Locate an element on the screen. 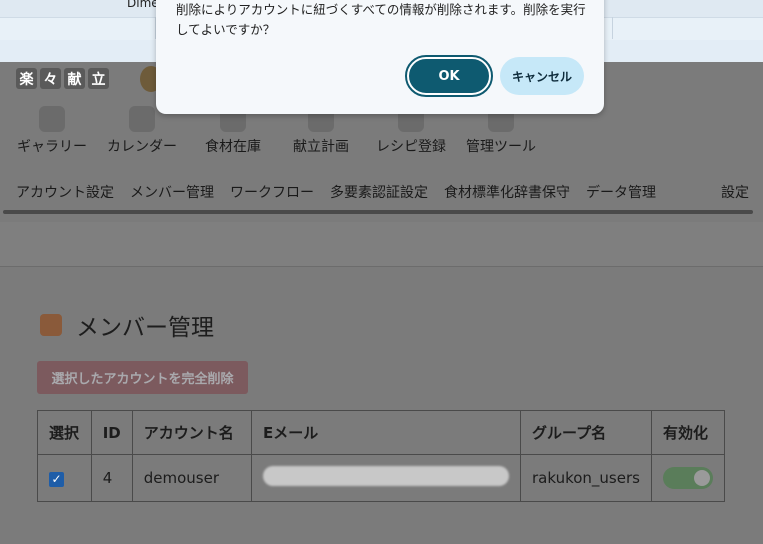 Image resolution: width=763 pixels, height=544 pixels. nav-item-gallery: ギャラリー is located at coordinates (52, 131).